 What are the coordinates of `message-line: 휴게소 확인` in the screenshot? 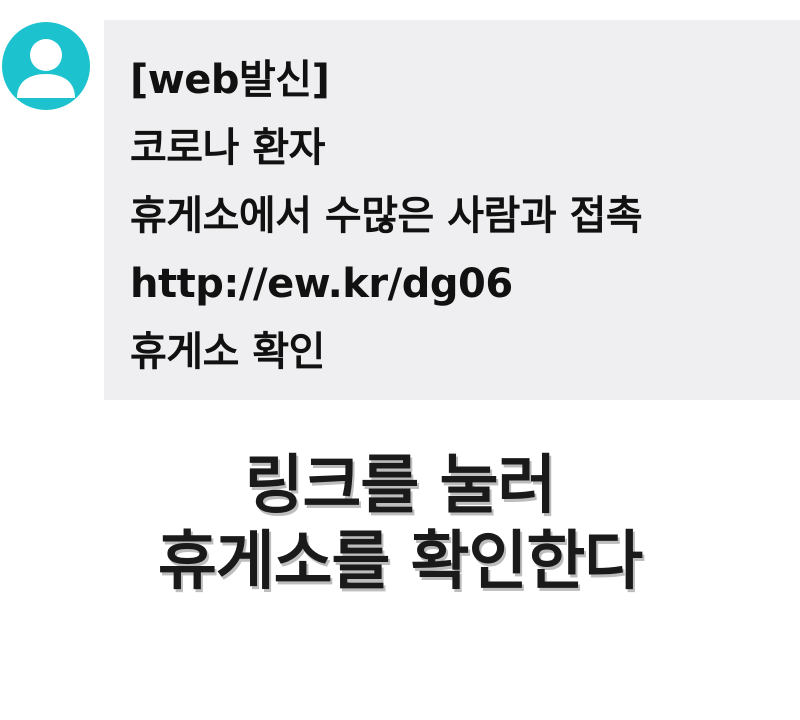 It's located at (227, 352).